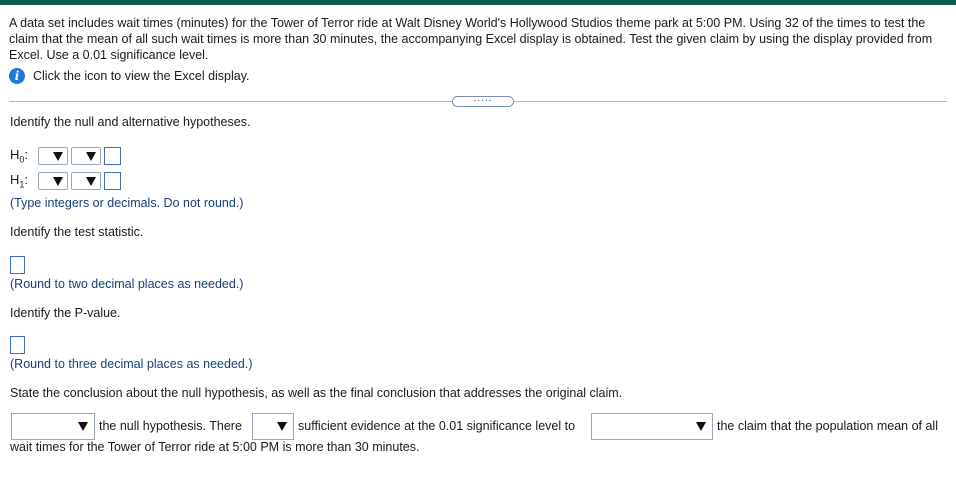 This screenshot has height=503, width=956. I want to click on h0-parameter-dropdown, so click(53, 156).